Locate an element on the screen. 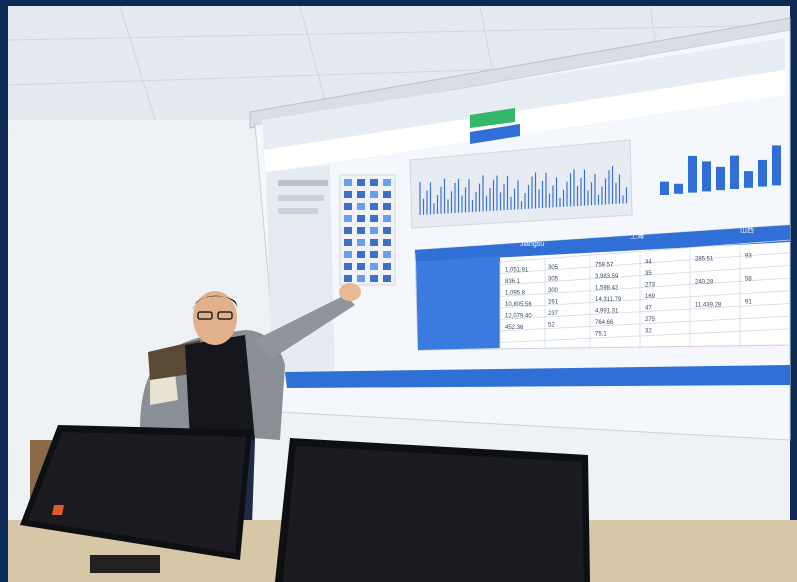 The height and width of the screenshot is (582, 797). monitor-logo-icon is located at coordinates (58, 510).